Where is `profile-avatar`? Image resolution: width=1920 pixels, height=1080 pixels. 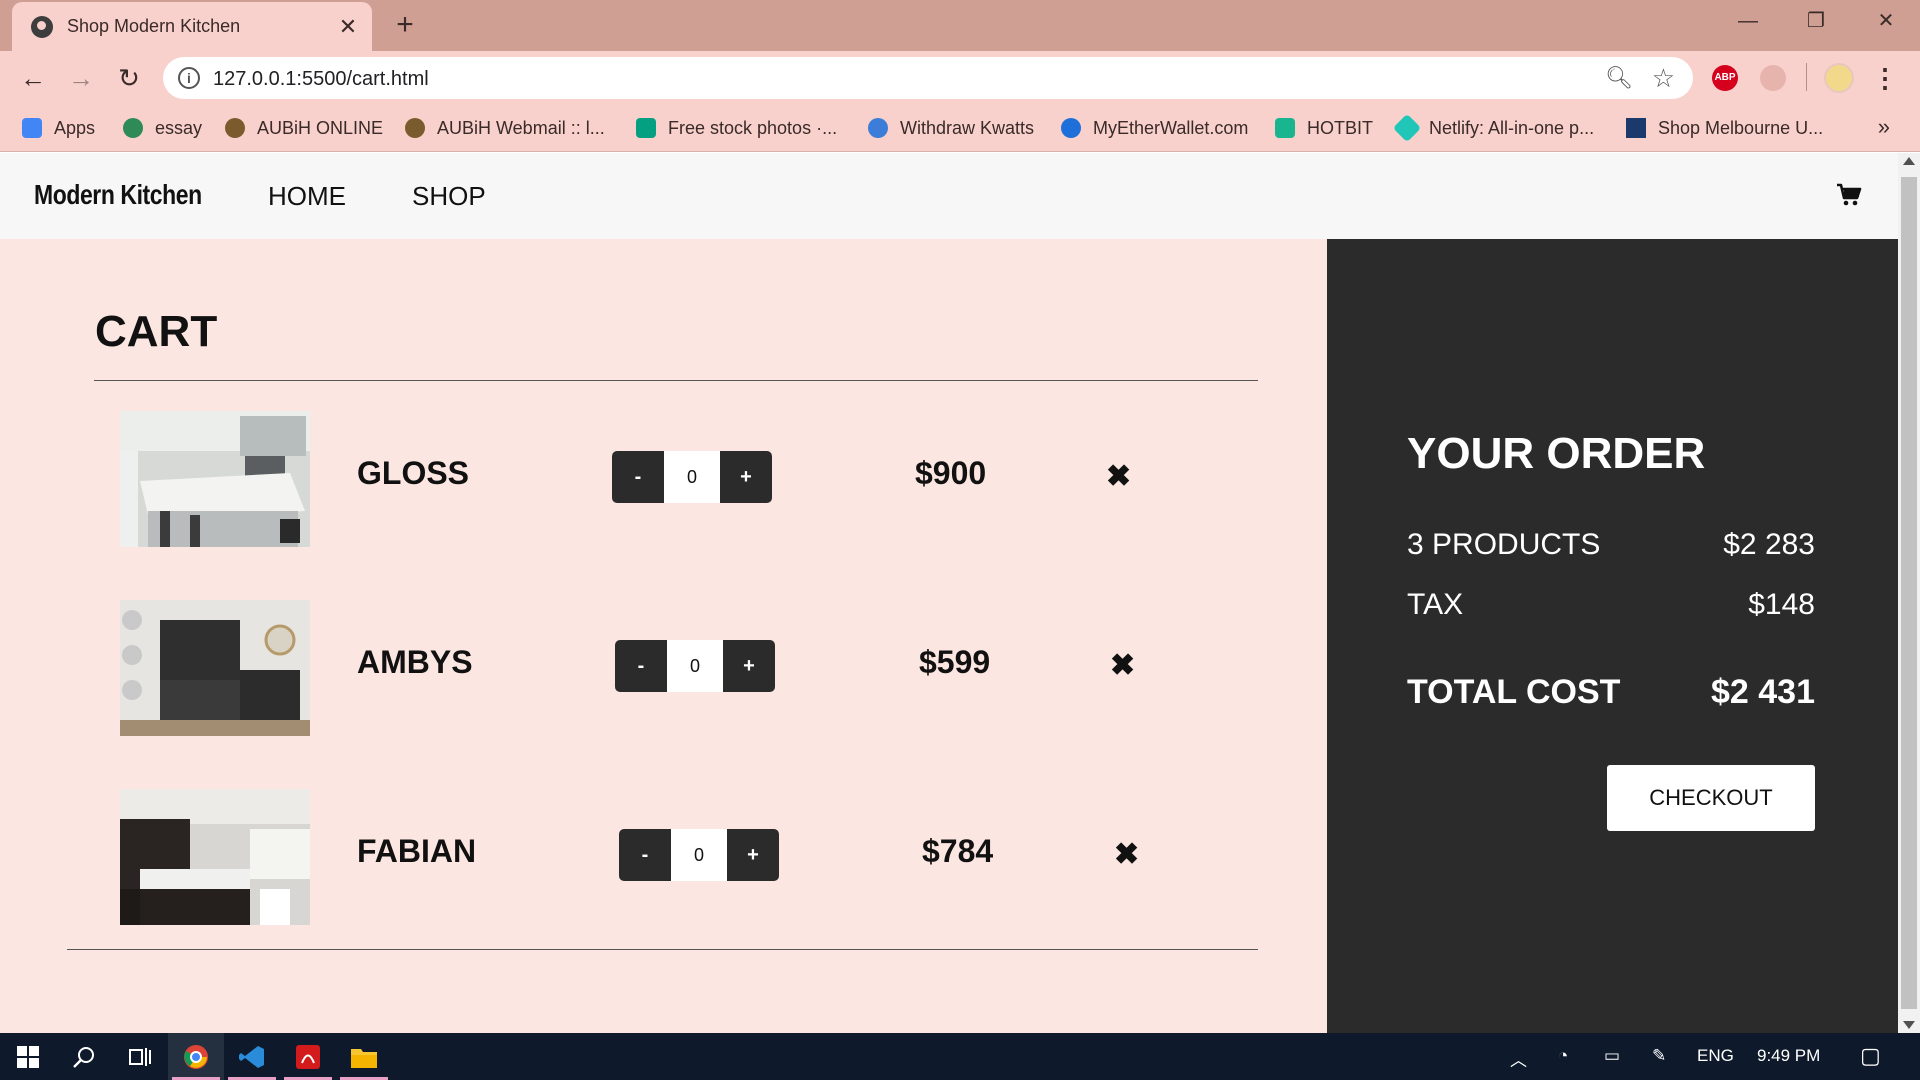 profile-avatar is located at coordinates (1839, 78).